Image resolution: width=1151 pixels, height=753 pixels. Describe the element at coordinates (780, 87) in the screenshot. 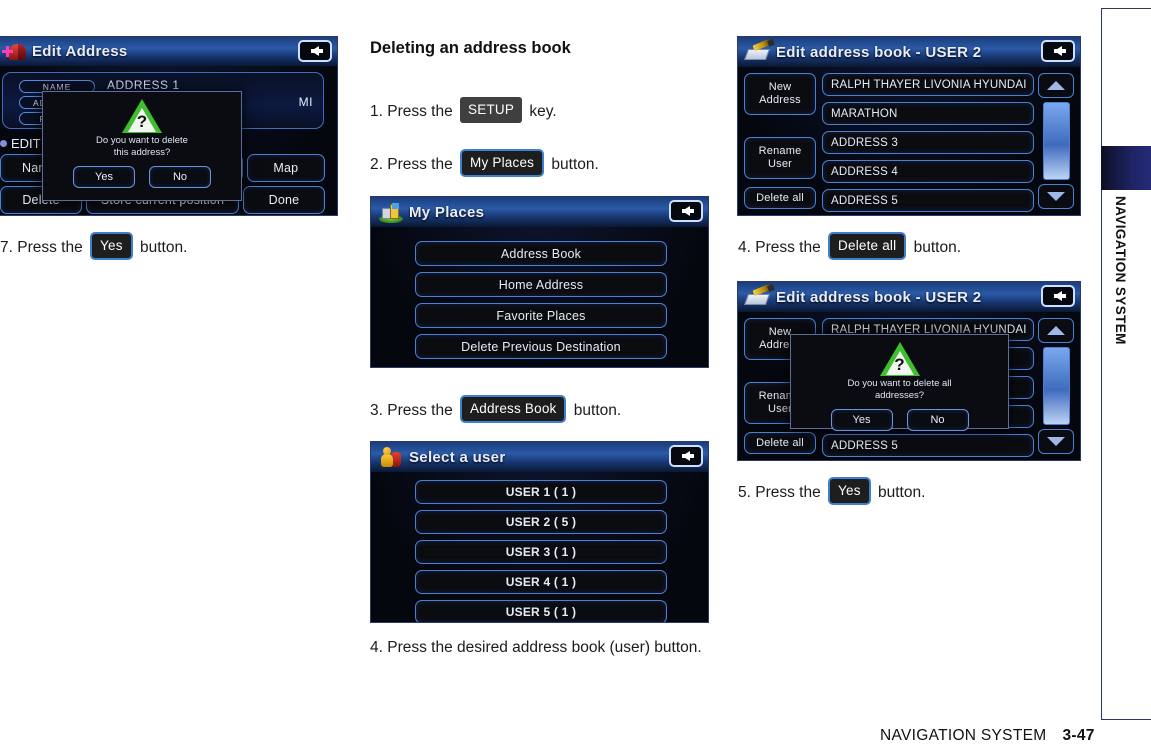

I see `new-address-line1: New` at that location.